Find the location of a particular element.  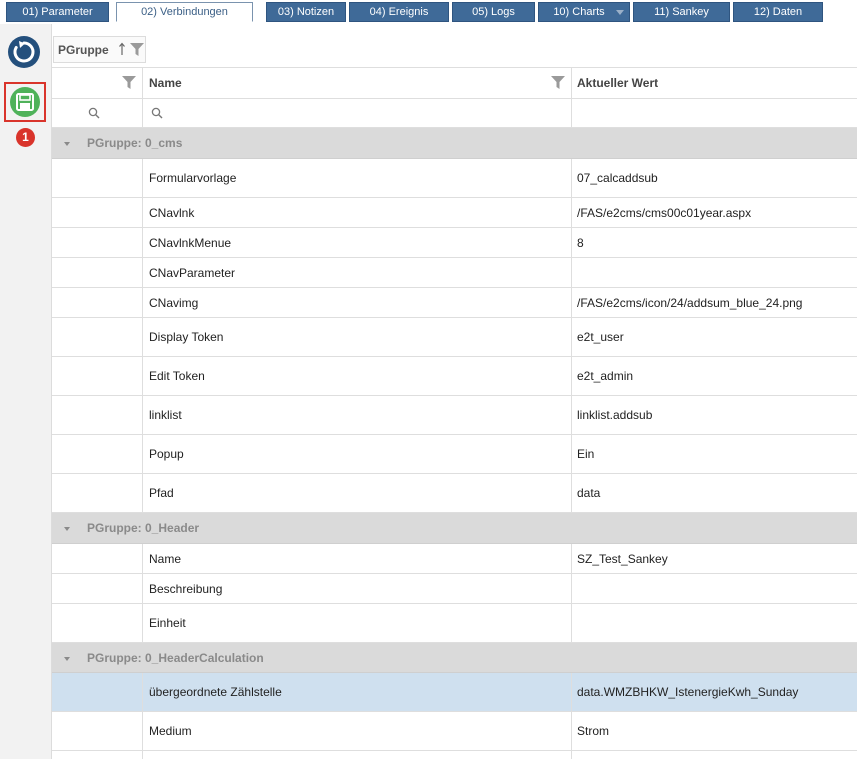

table-row: Name SZ_Test_Sankey is located at coordinates (454, 559).